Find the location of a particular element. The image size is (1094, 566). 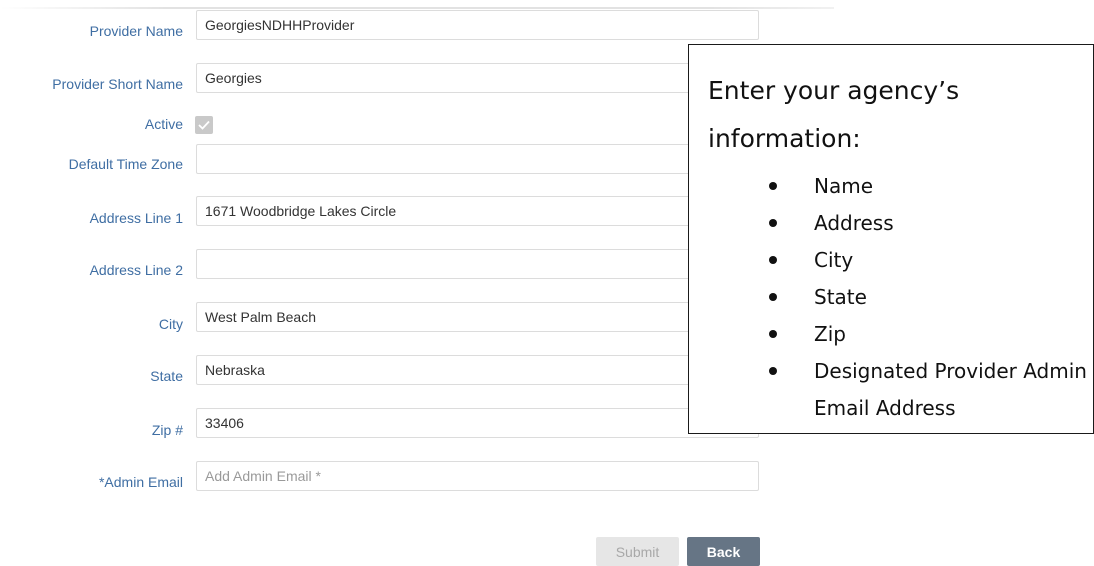

city-input is located at coordinates (477, 317).